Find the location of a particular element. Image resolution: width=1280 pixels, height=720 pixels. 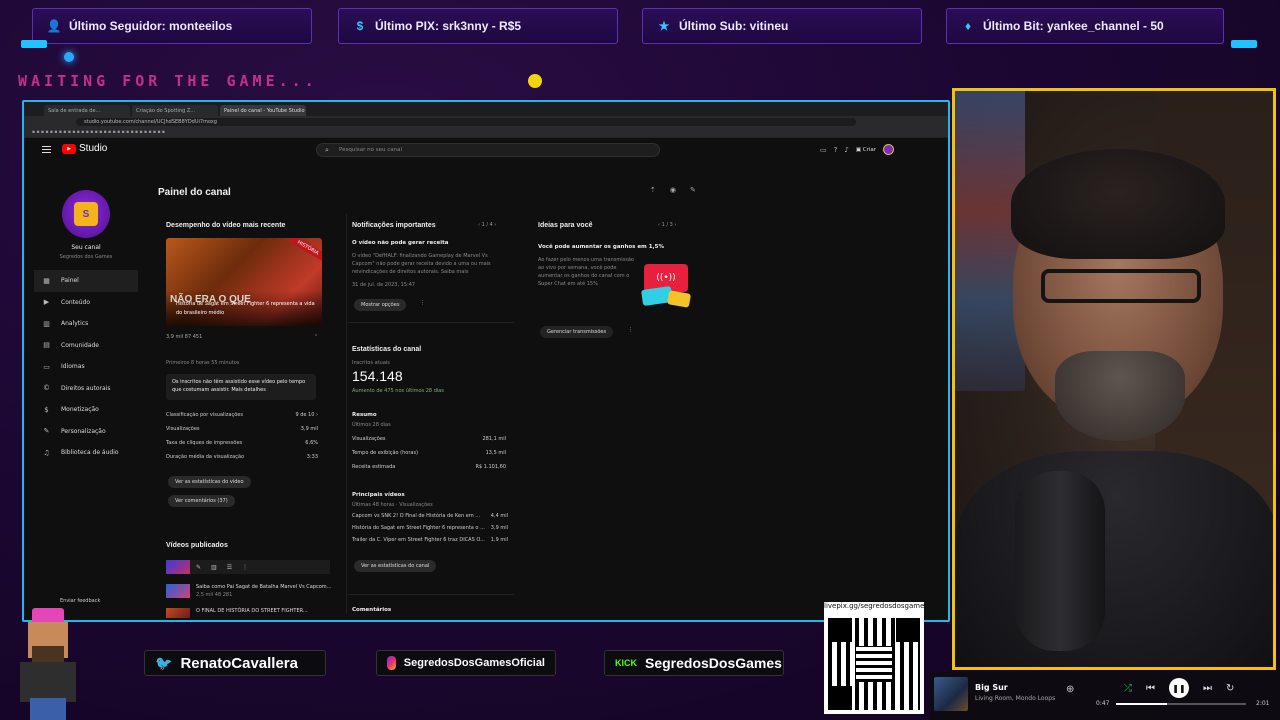

sidebar-item-audio: ♫ Biblioteca de áudio is located at coordinates (86, 453).